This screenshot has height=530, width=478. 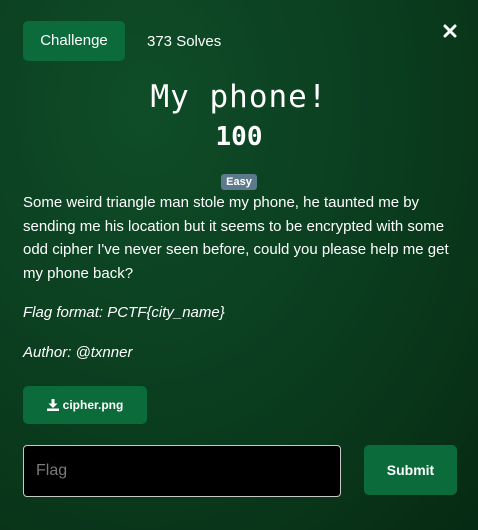 I want to click on file-name: cipher.png, so click(x=93, y=405).